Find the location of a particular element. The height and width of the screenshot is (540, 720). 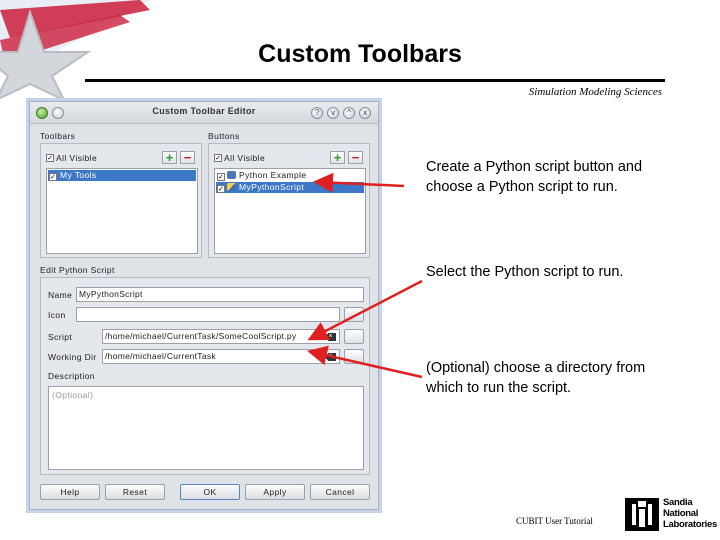

description-placeholder: (Optional) is located at coordinates (73, 395).